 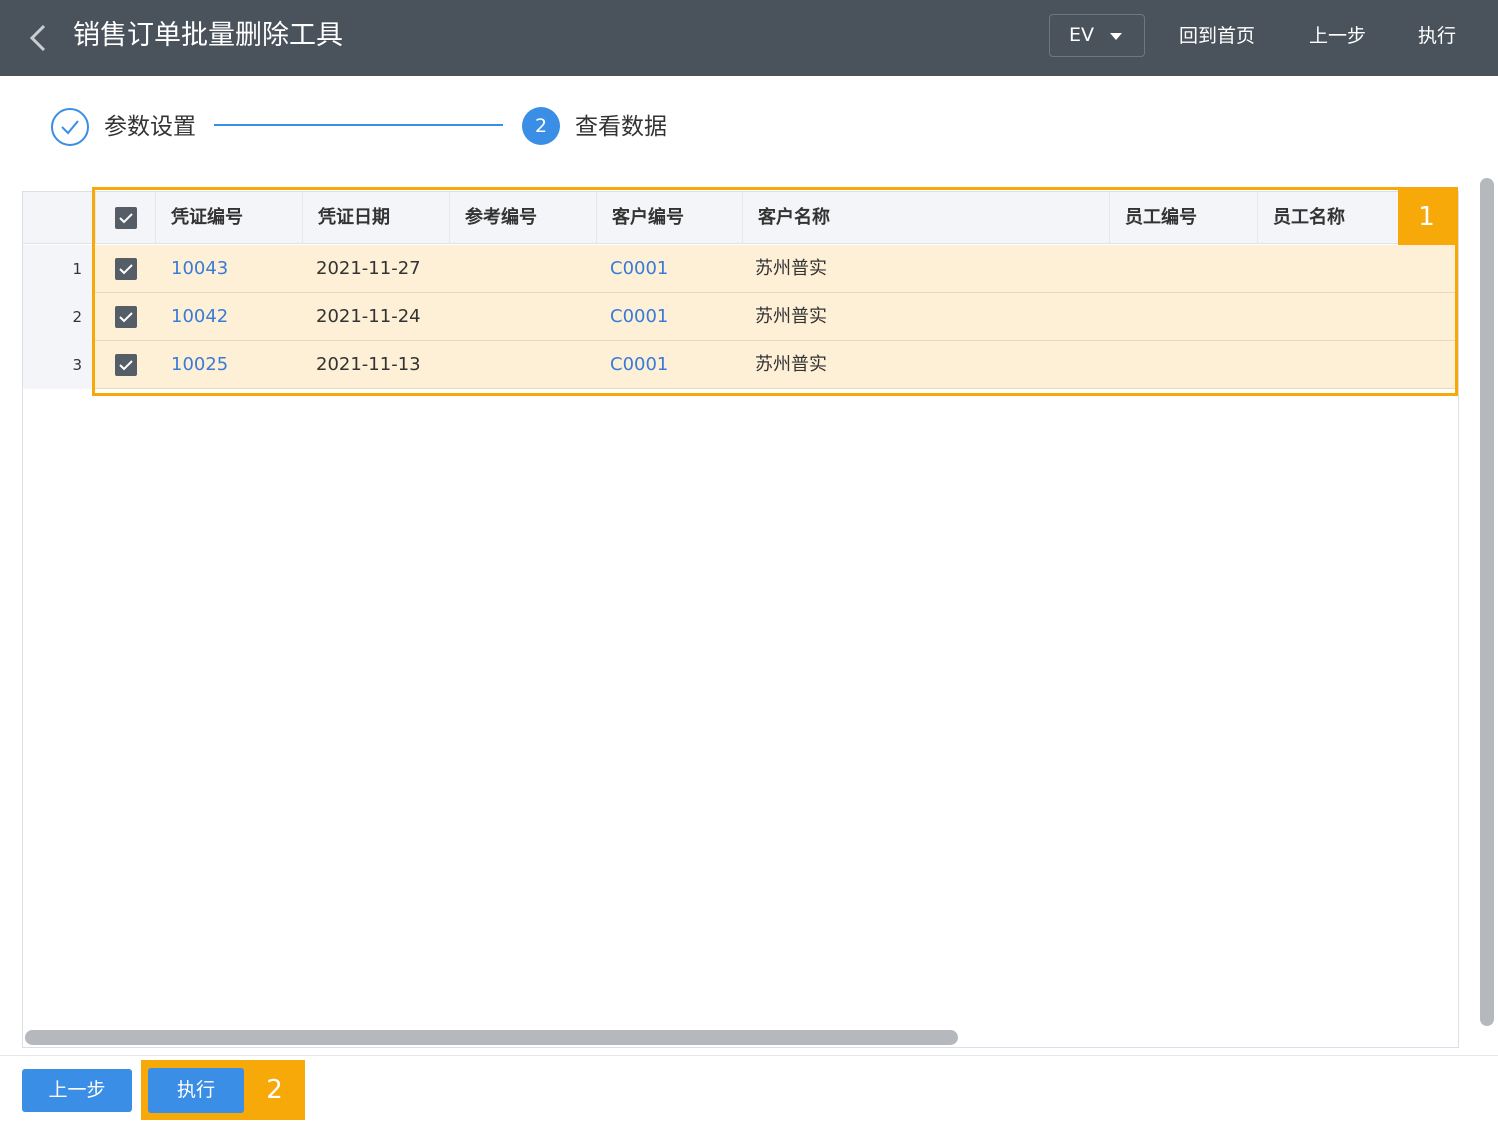 What do you see at coordinates (491, 1037) in the screenshot?
I see `horizontal-scrollbar` at bounding box center [491, 1037].